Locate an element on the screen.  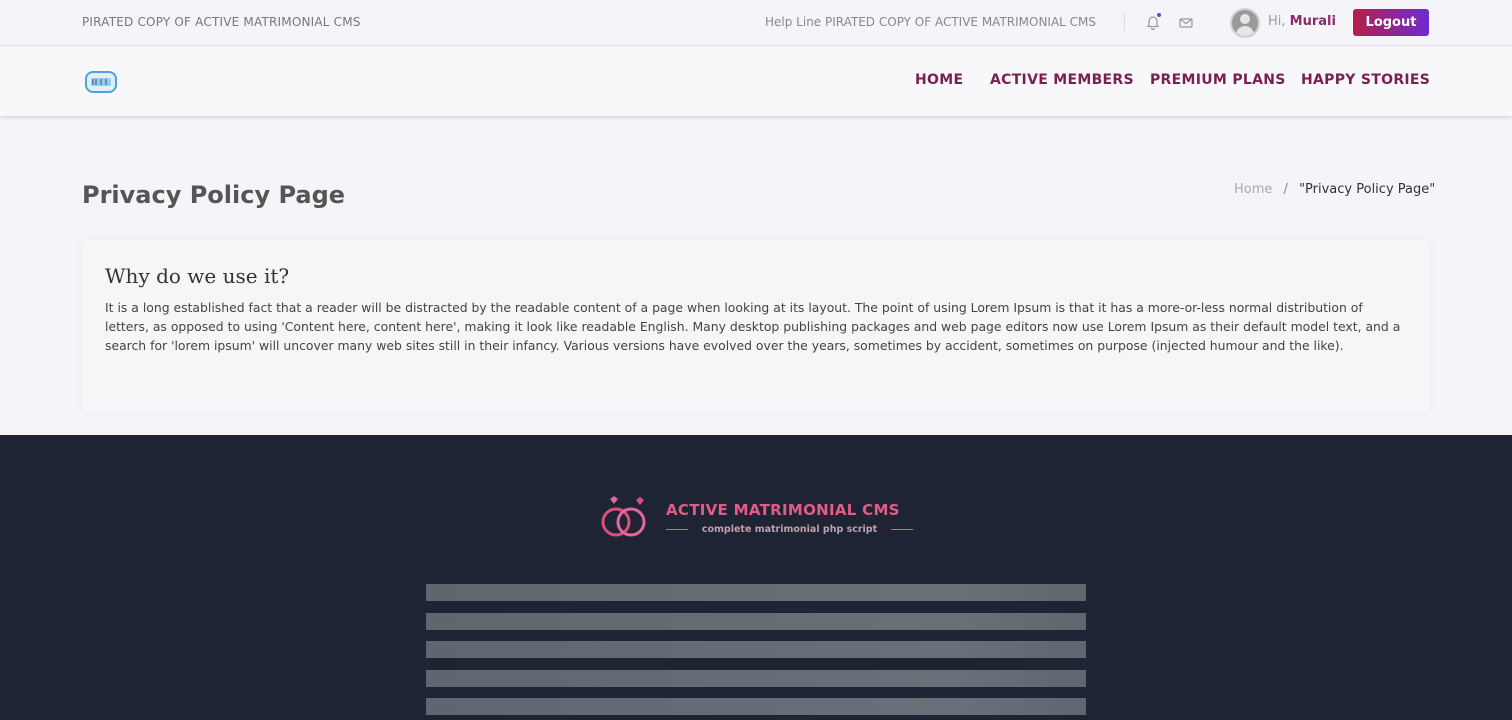
site-logo is located at coordinates (101, 82).